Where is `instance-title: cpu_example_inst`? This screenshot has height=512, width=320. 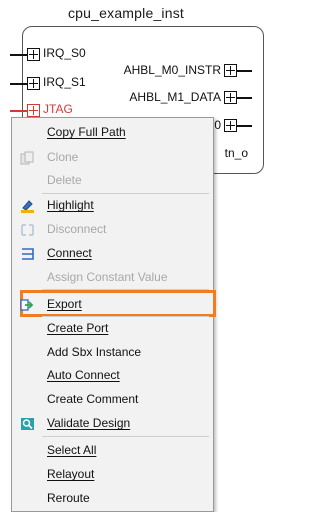 instance-title: cpu_example_inst is located at coordinates (126, 13).